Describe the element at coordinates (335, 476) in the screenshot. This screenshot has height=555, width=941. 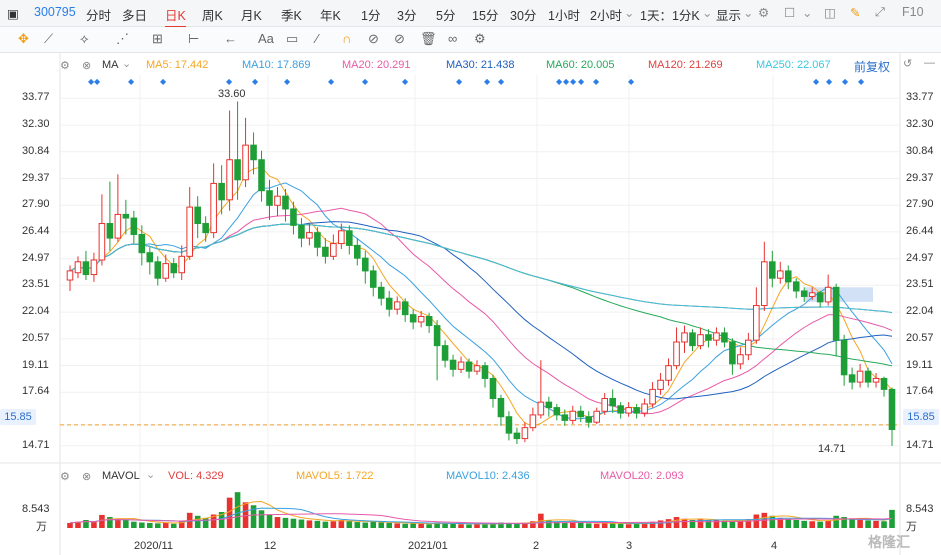
I see `mavol5-value: MAVOL5: 1.722` at that location.